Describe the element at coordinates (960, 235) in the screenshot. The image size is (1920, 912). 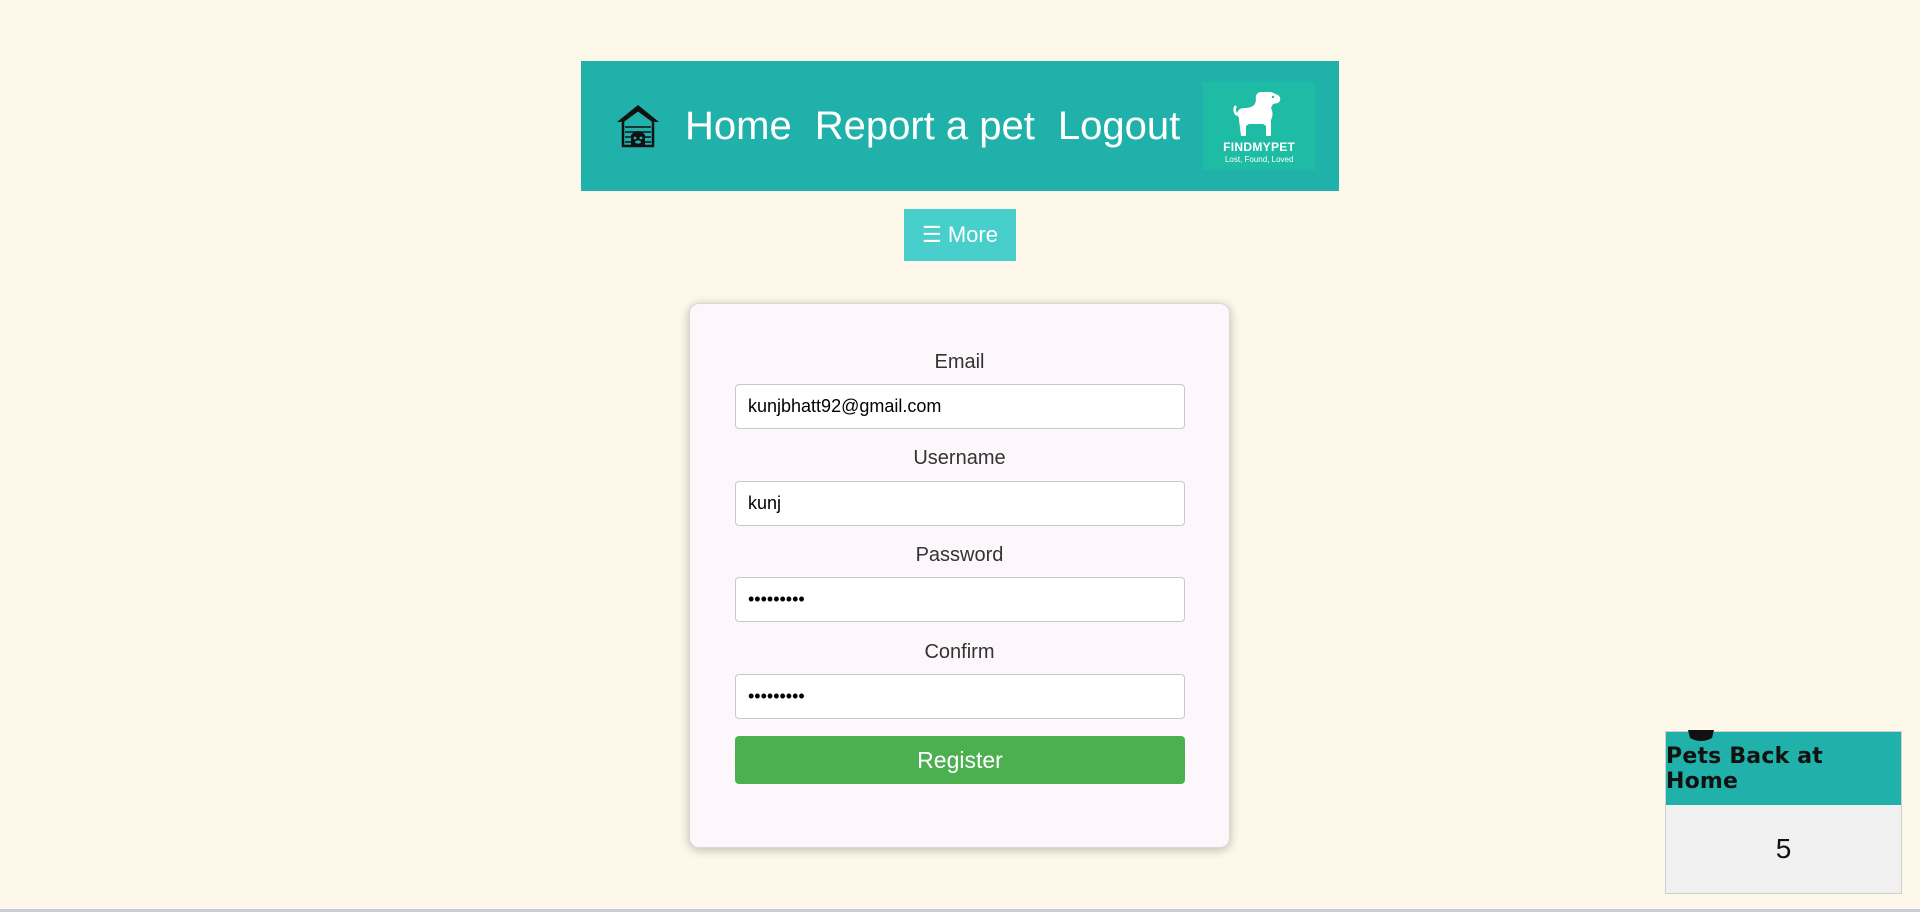
I see `more-menu-button: ☰ More` at that location.